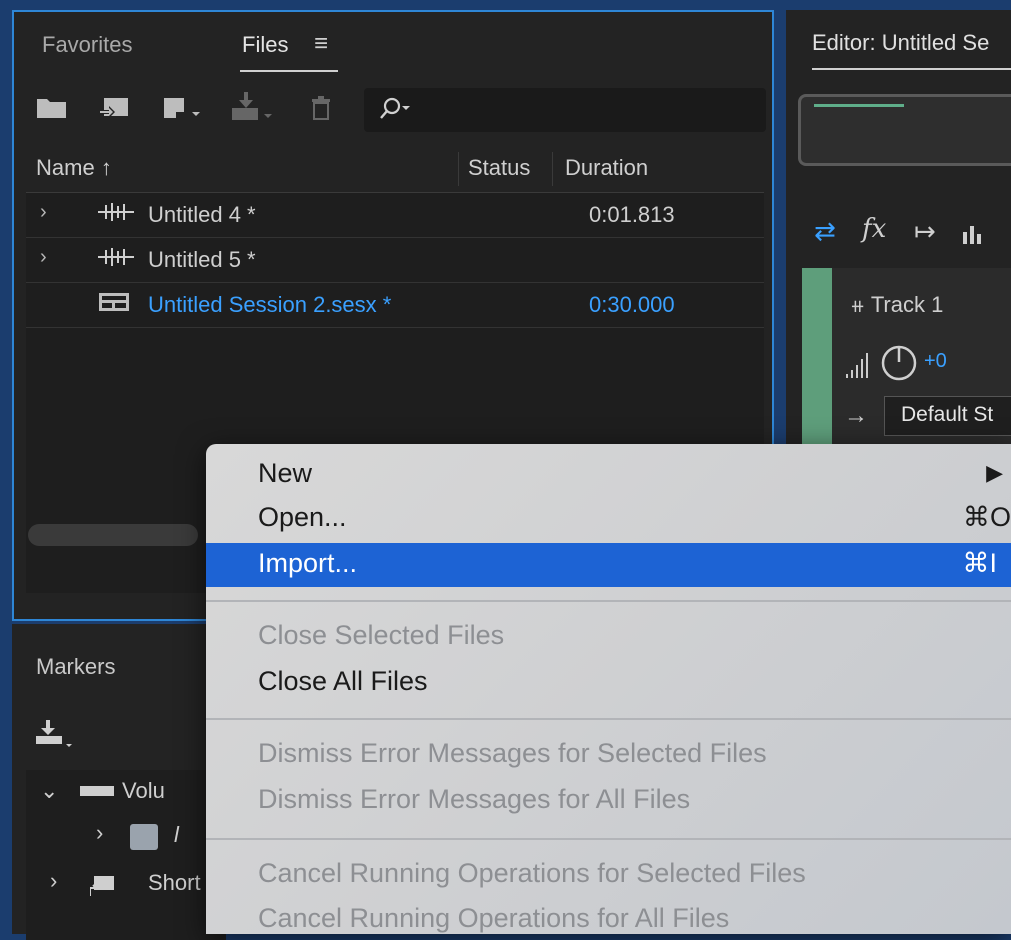  I want to click on row-divider, so click(395, 327).